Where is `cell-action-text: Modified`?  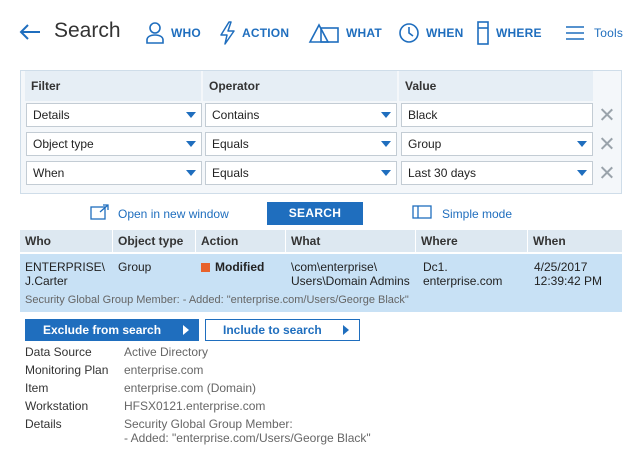
cell-action-text: Modified is located at coordinates (240, 267).